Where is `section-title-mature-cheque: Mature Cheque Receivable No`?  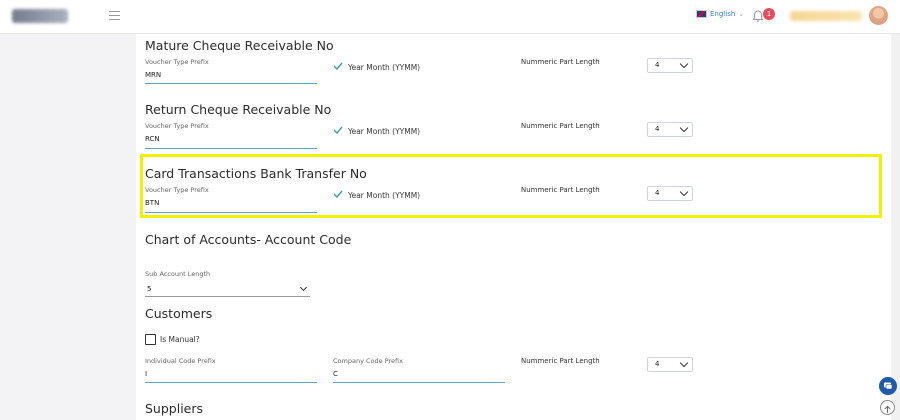 section-title-mature-cheque: Mature Cheque Receivable No is located at coordinates (239, 45).